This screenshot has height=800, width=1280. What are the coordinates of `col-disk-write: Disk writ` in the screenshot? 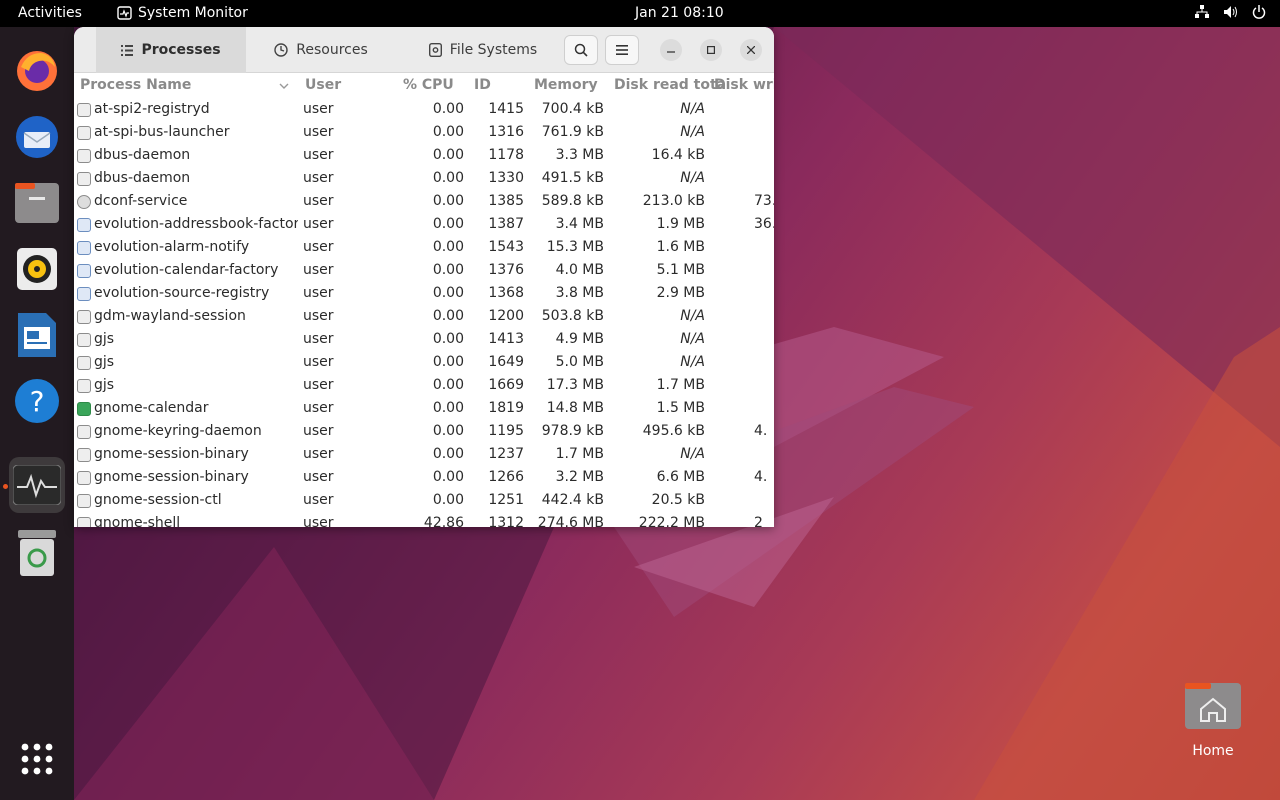 It's located at (744, 85).